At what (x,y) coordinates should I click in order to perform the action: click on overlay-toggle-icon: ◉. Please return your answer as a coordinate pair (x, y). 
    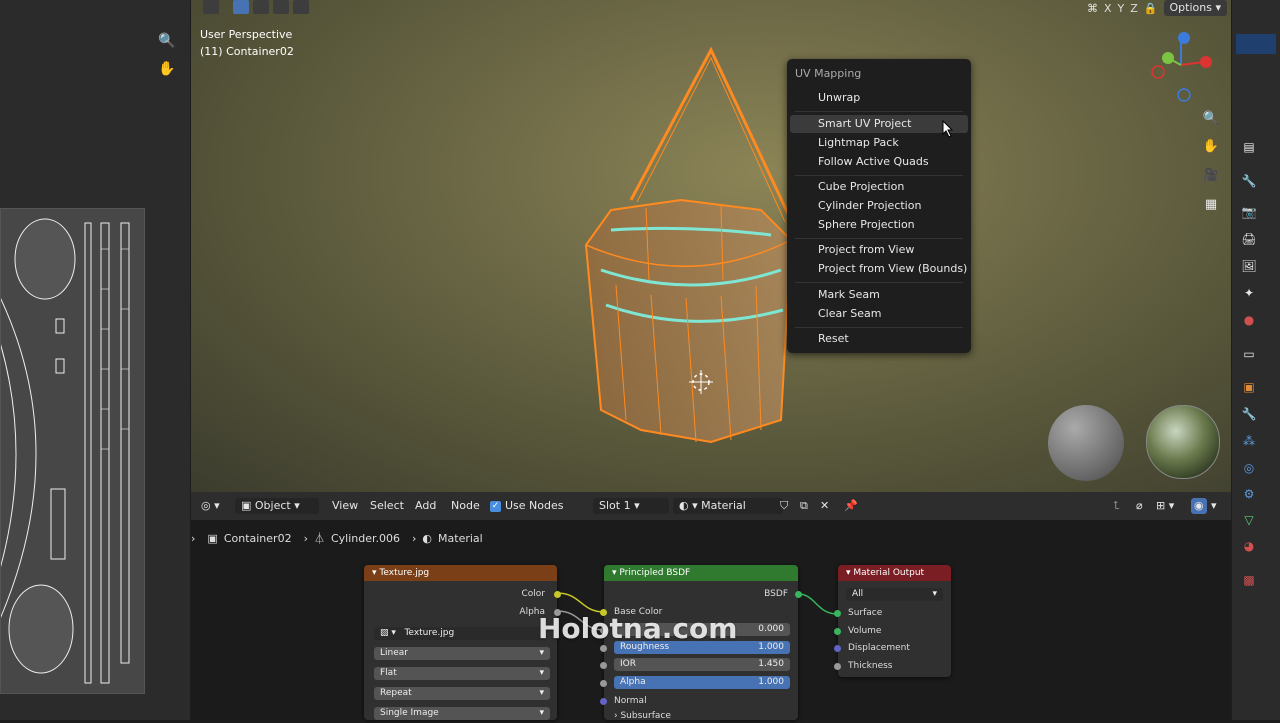
    Looking at the image, I should click on (1199, 506).